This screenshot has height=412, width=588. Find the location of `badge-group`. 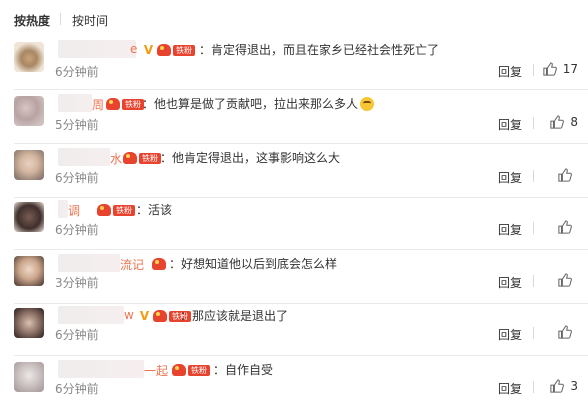

badge-group is located at coordinates (159, 264).